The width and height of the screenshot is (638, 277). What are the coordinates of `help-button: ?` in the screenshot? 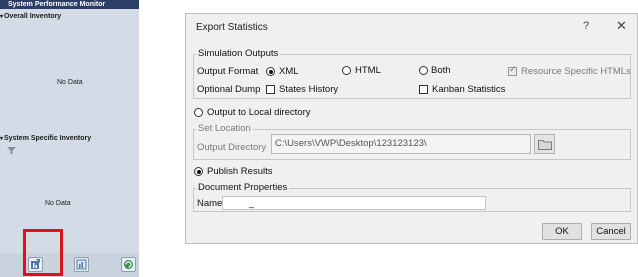 It's located at (586, 26).